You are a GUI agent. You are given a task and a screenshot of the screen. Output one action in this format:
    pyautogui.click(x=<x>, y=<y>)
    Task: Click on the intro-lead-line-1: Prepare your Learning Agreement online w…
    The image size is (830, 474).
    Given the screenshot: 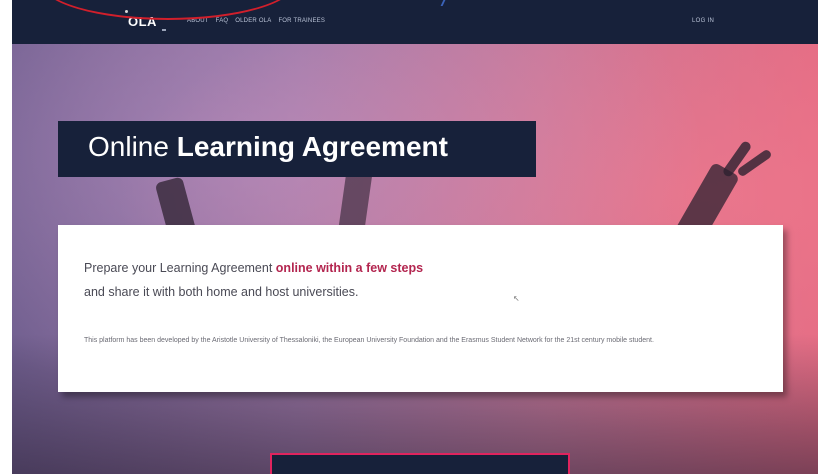 What is the action you would take?
    pyautogui.click(x=254, y=268)
    